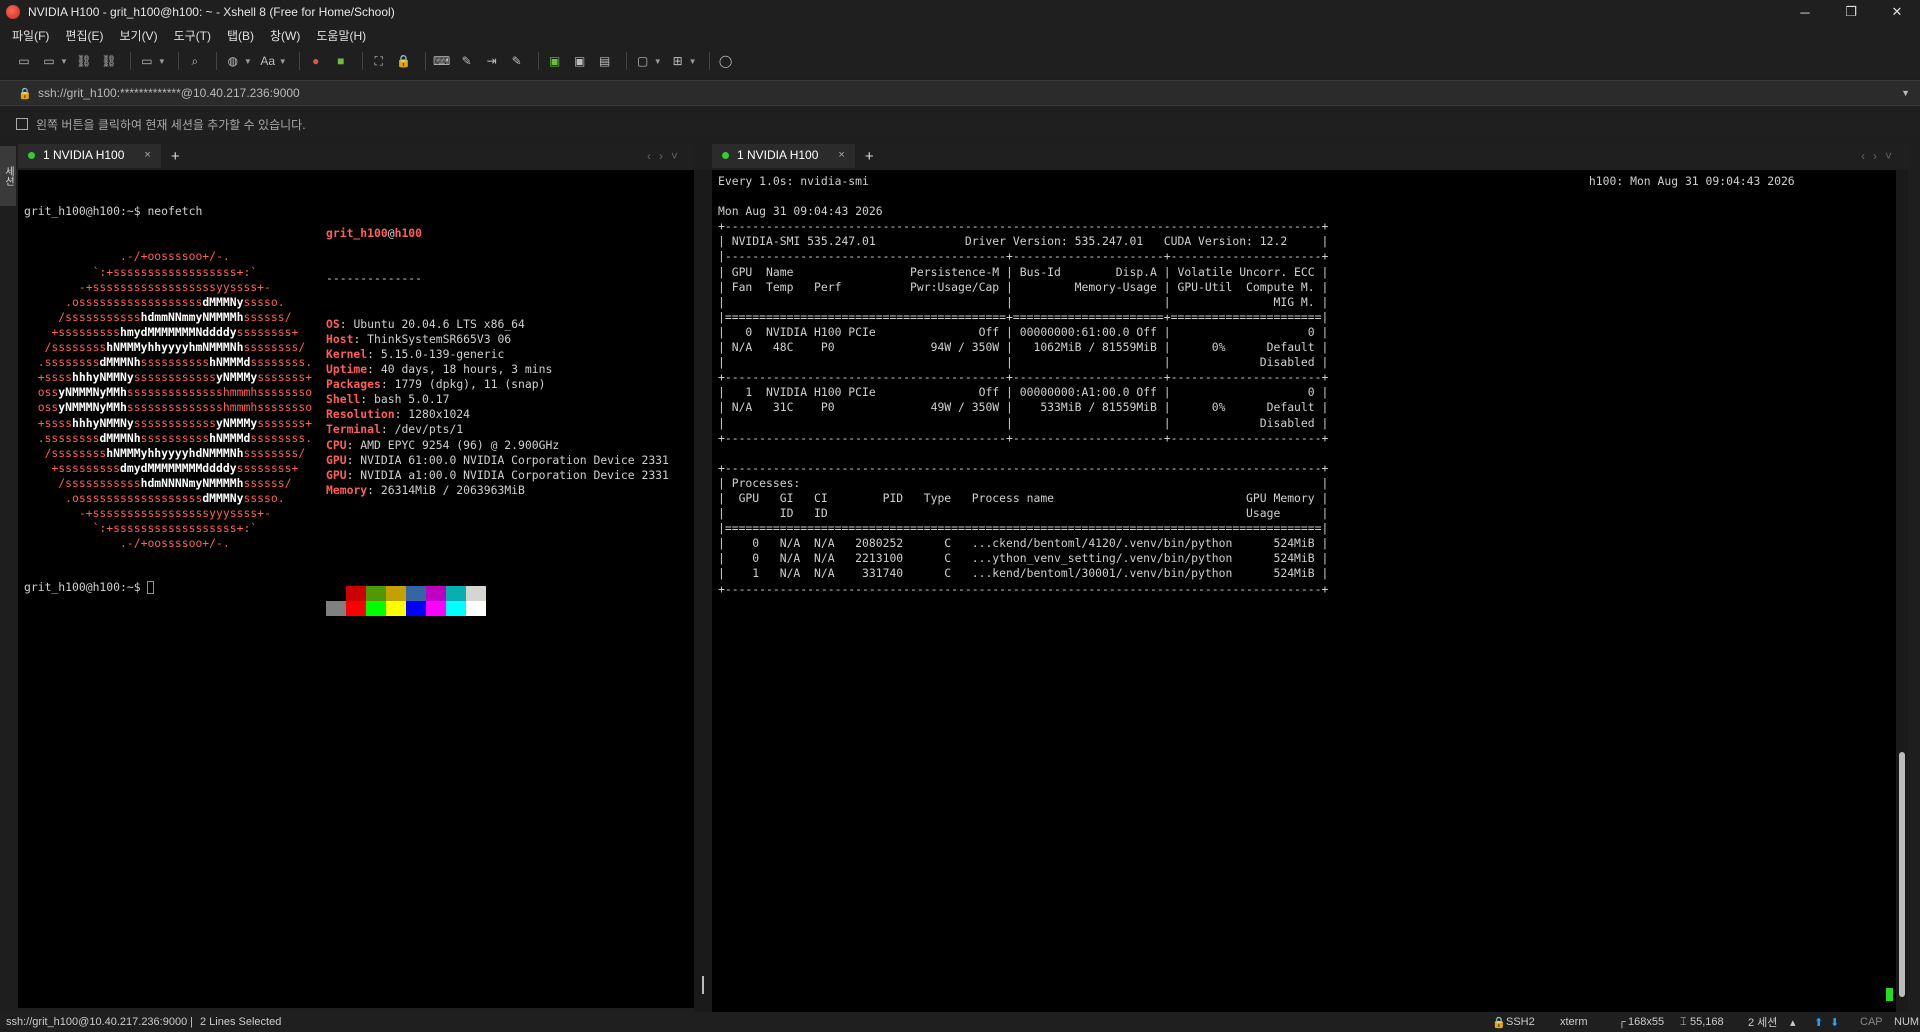  What do you see at coordinates (703, 985) in the screenshot?
I see `divider-handle` at bounding box center [703, 985].